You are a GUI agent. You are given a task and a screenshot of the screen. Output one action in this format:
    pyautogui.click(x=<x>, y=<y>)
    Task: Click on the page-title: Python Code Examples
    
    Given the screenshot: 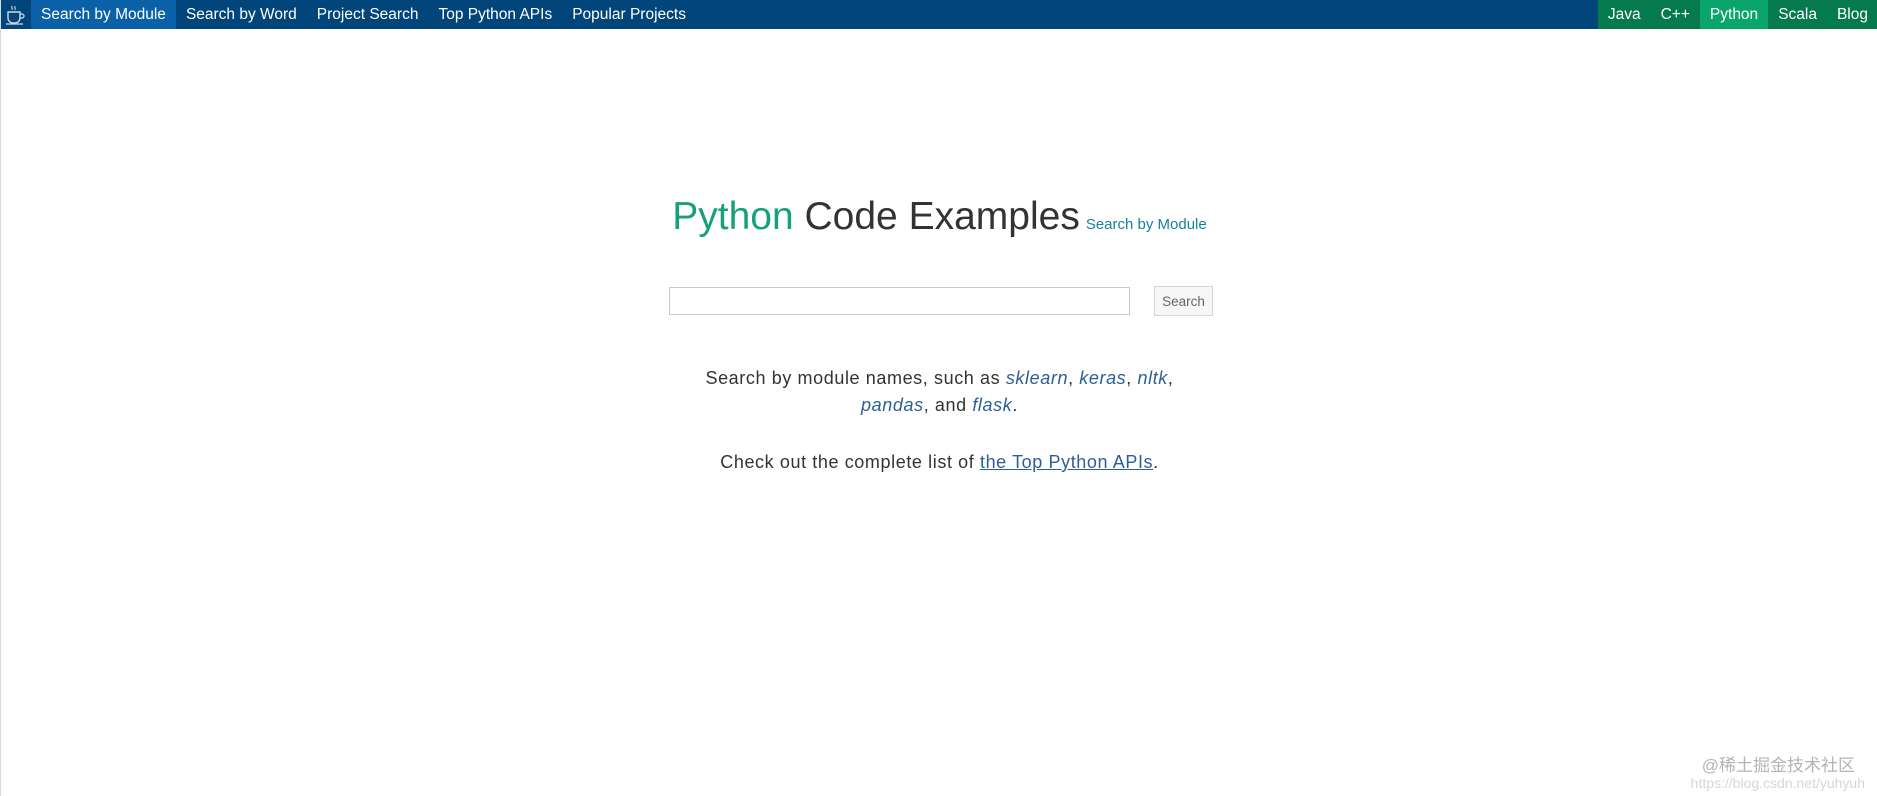 What is the action you would take?
    pyautogui.click(x=876, y=217)
    